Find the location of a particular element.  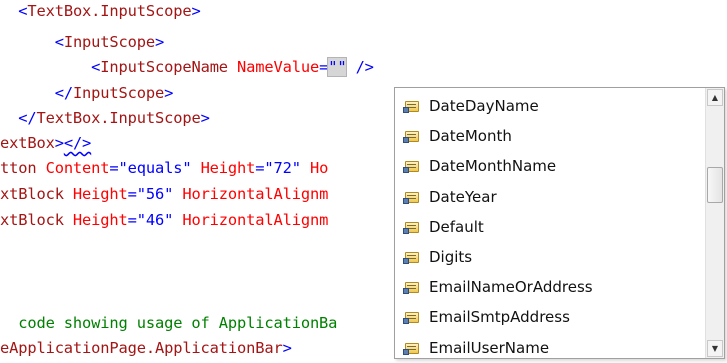

code-token: Ho is located at coordinates (314, 168).